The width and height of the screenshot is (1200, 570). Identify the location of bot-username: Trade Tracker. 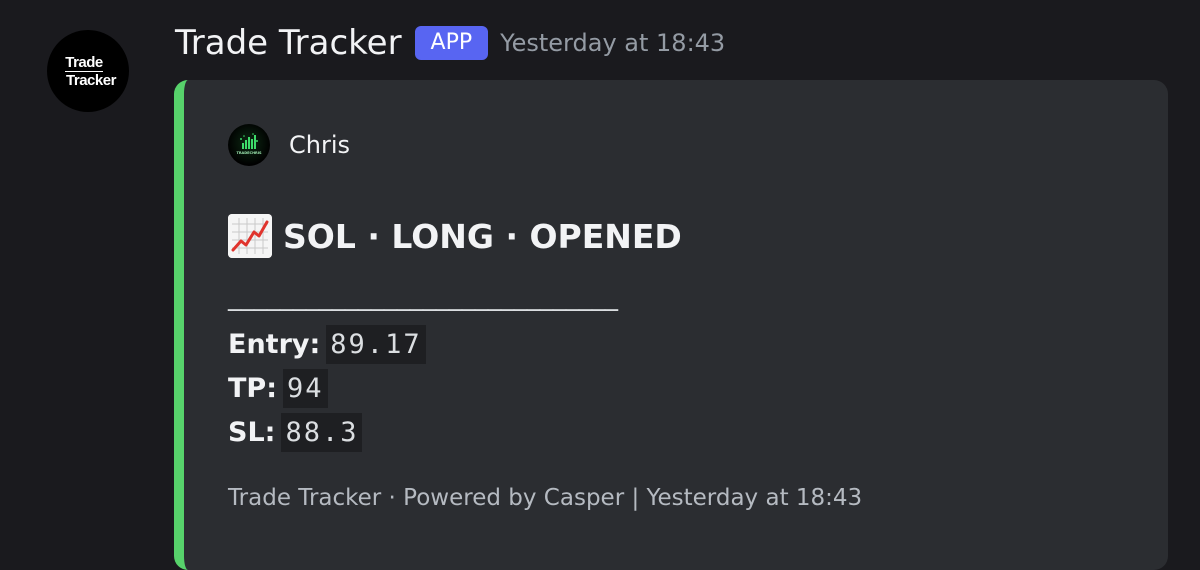
(288, 43).